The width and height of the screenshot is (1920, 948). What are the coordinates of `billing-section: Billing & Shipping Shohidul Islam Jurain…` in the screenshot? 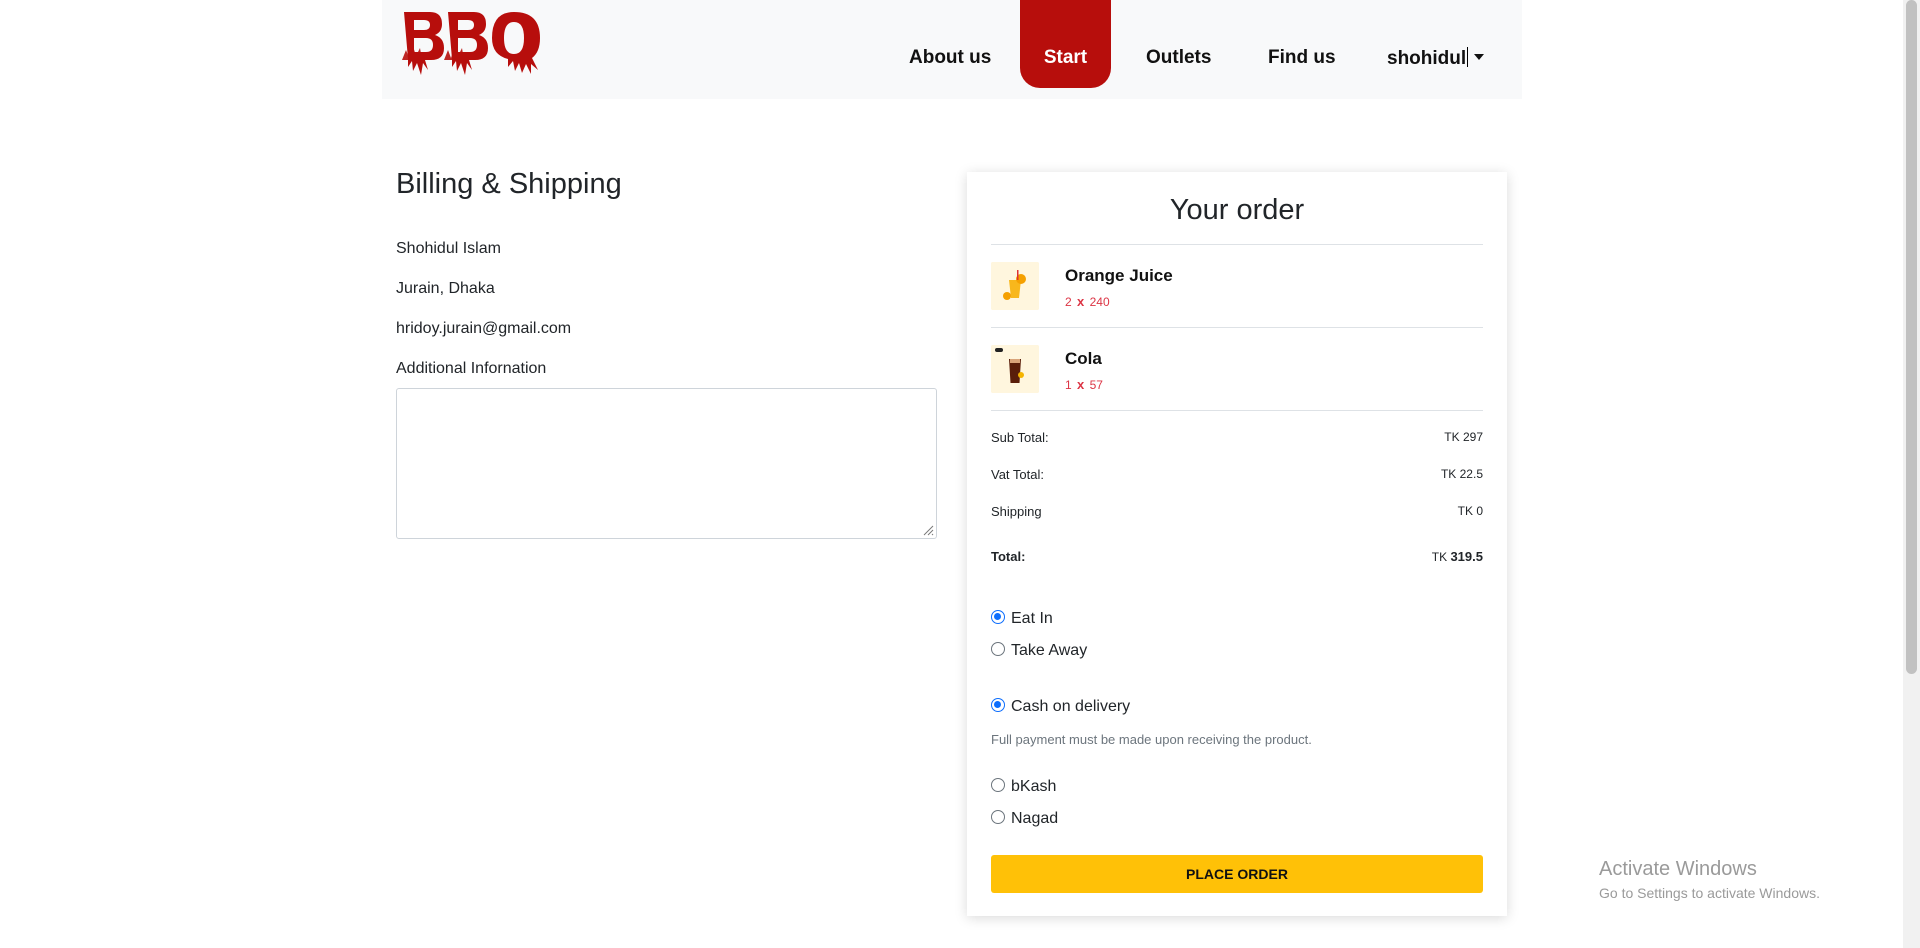 It's located at (667, 353).